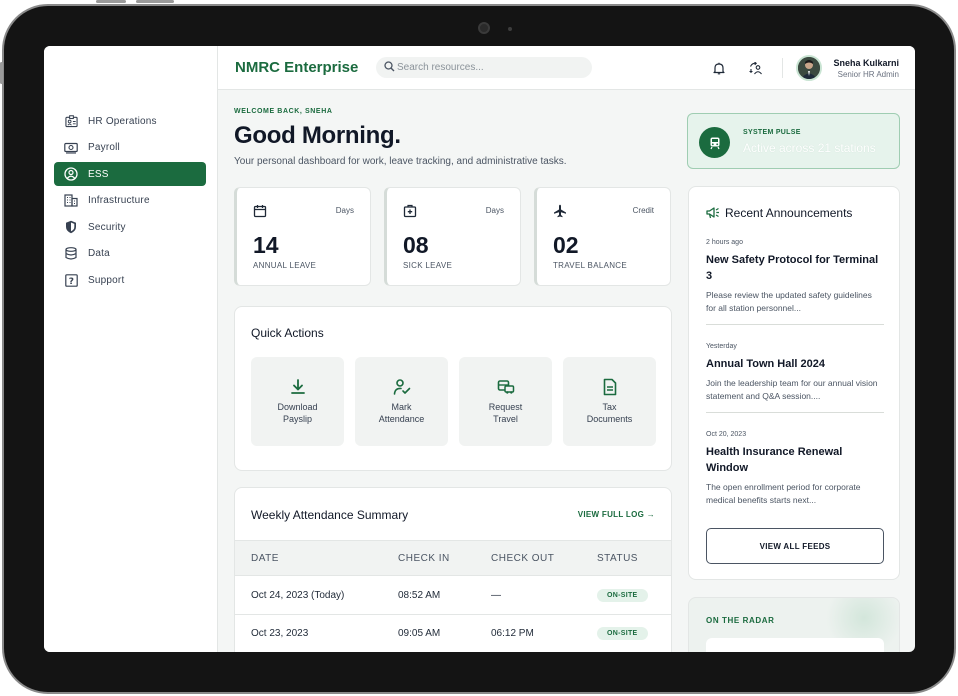  I want to click on train-icon, so click(714, 142).